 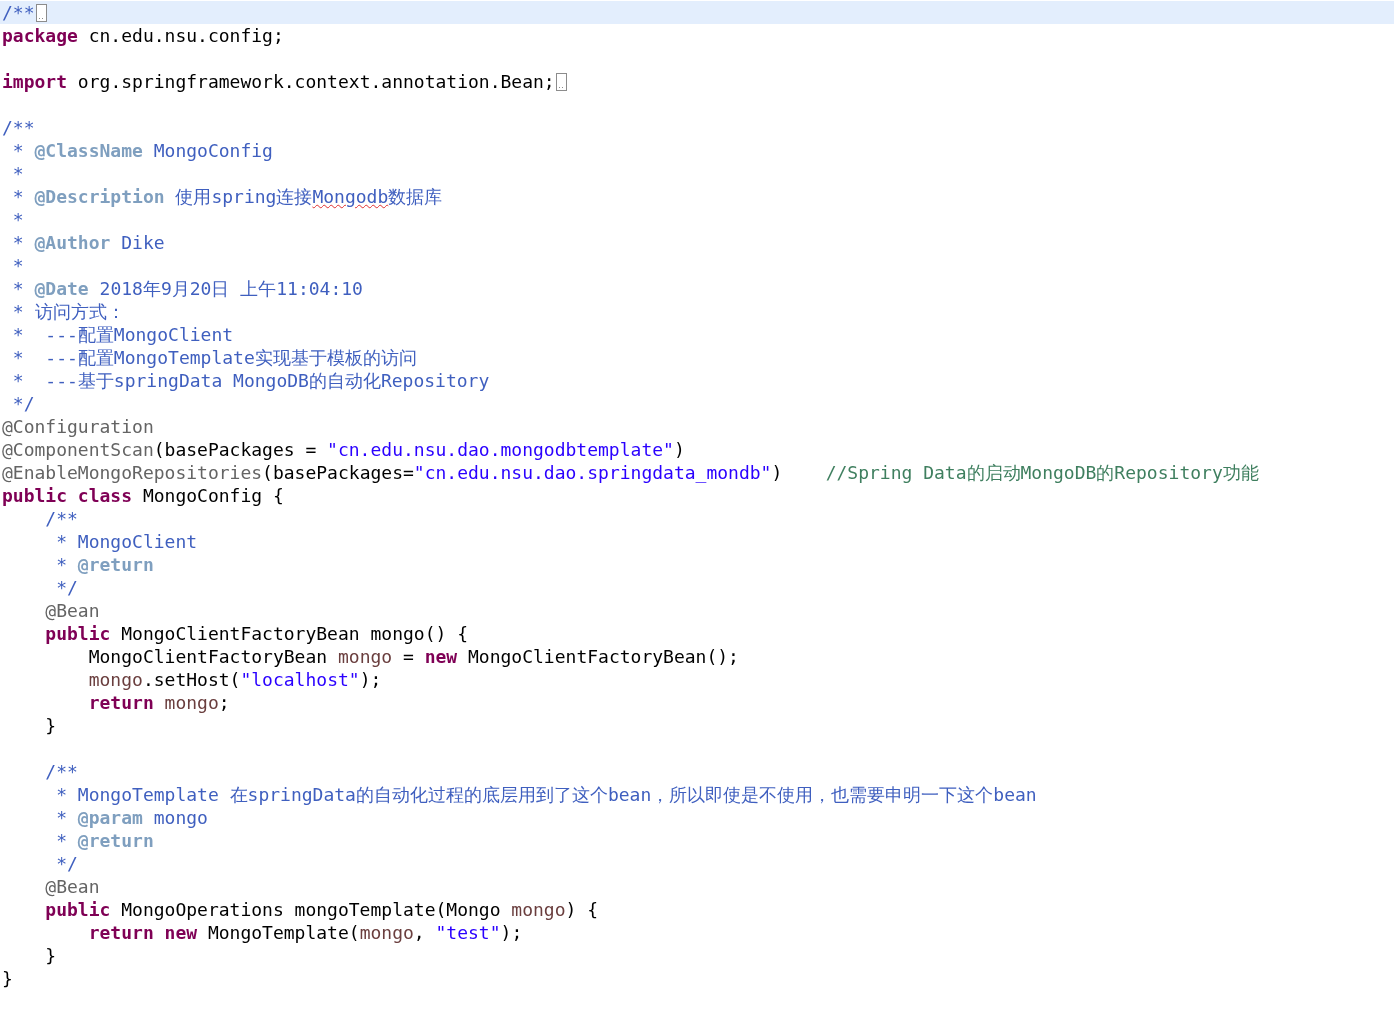 I want to click on code-line: * 访问方式：, so click(x=68, y=311).